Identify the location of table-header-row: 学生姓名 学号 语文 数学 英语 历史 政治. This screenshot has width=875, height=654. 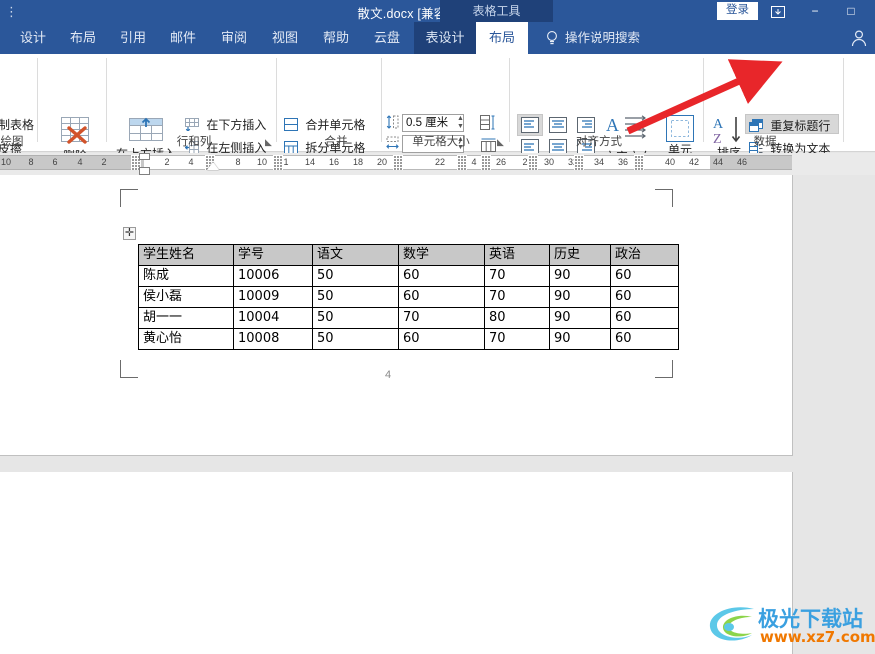
(408, 255).